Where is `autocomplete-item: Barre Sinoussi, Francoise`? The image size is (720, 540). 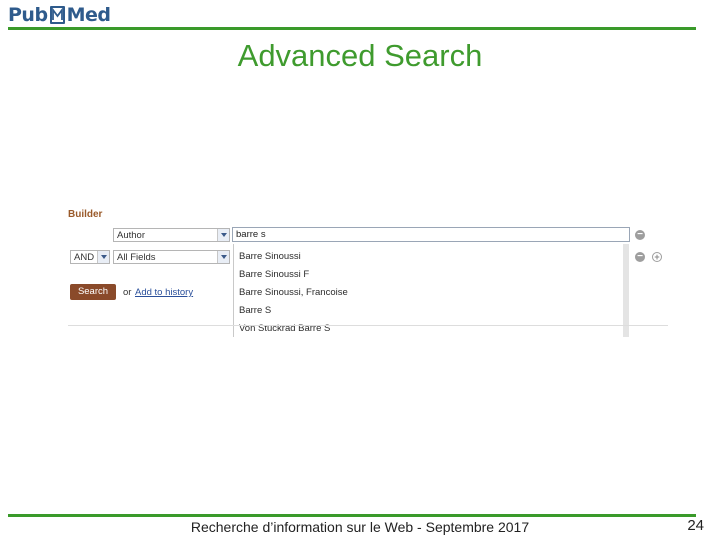
autocomplete-item: Barre Sinoussi, Francoise is located at coordinates (293, 292).